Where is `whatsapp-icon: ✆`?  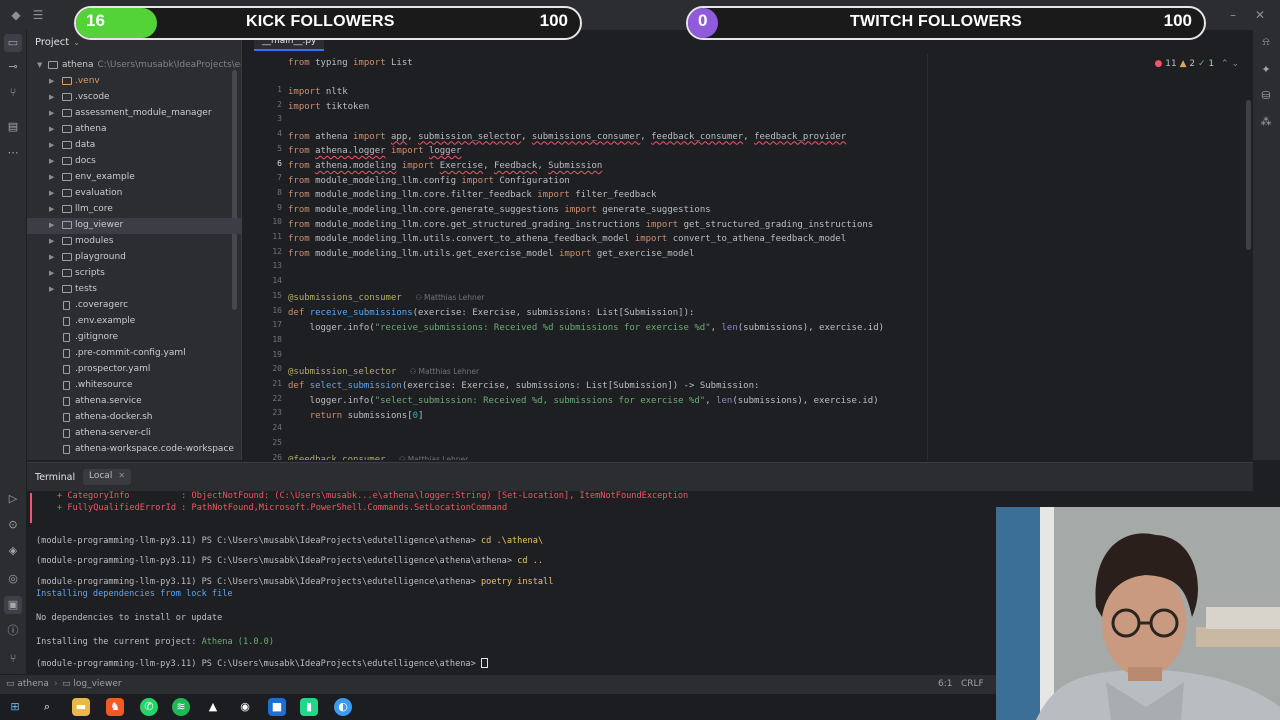
whatsapp-icon: ✆ is located at coordinates (149, 707).